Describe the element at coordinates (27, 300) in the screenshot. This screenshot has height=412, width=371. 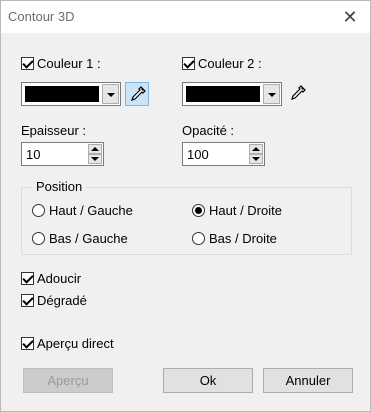
I see `gradient-checkbox-box` at that location.